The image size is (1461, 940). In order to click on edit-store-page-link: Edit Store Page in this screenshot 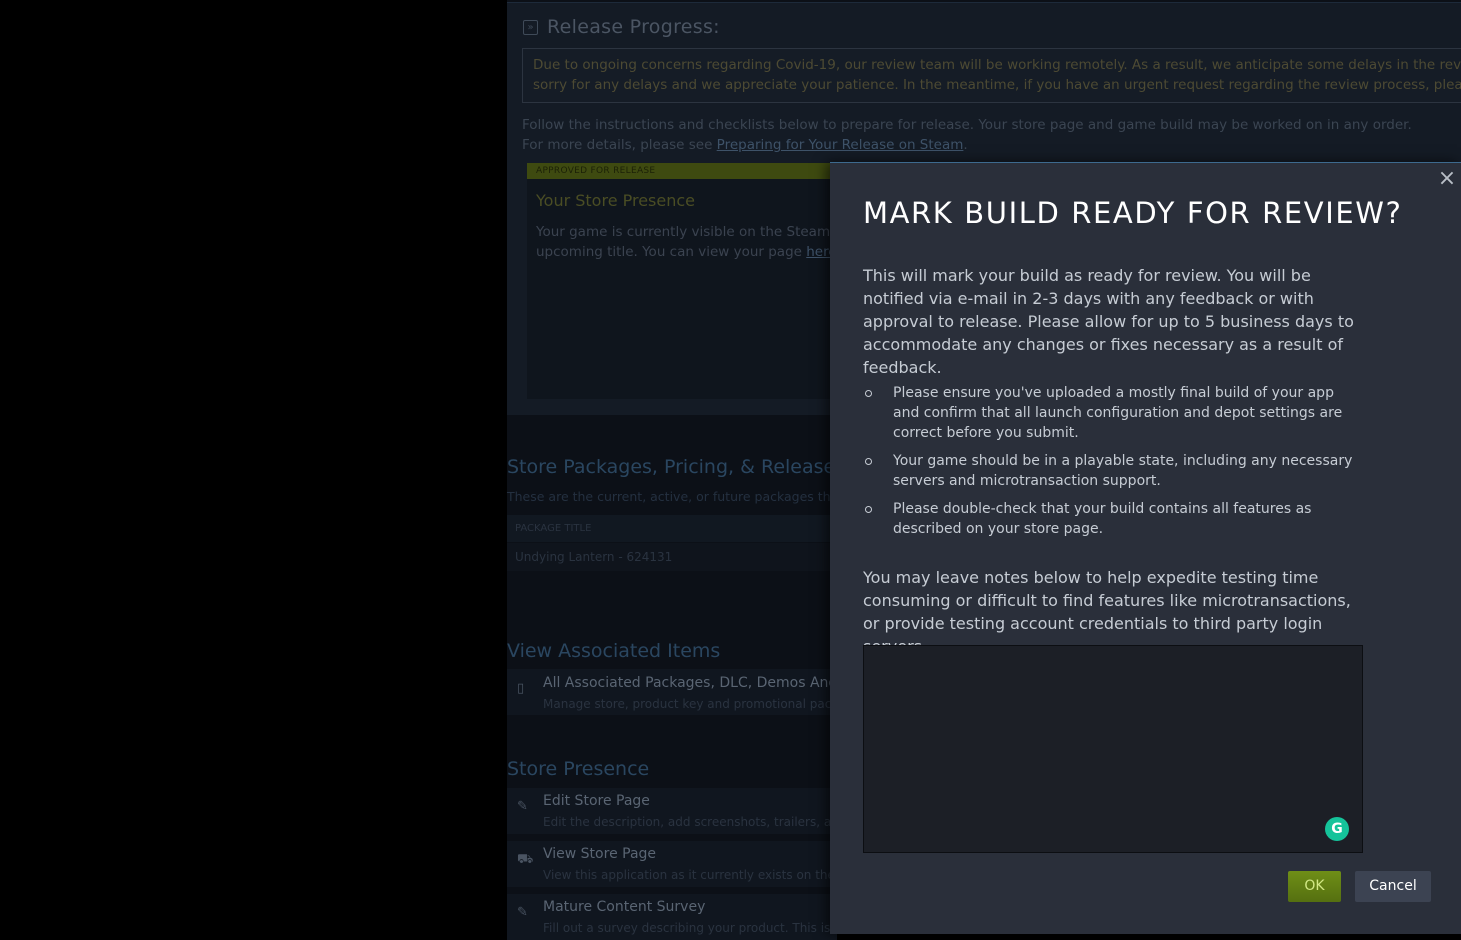, I will do `click(596, 801)`.